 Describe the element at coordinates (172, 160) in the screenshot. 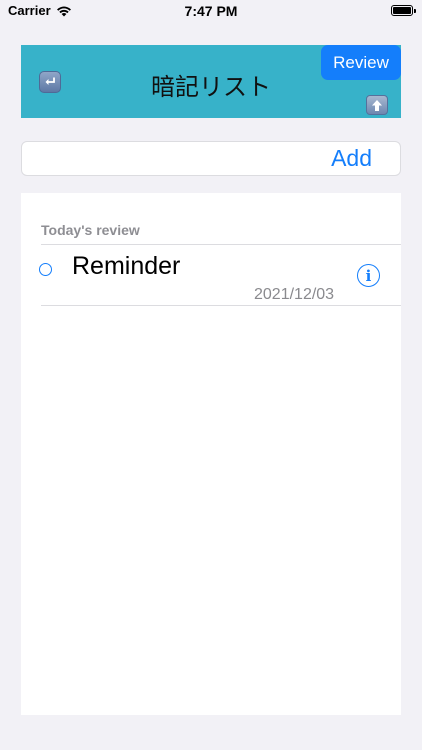

I see `new-item-input` at that location.